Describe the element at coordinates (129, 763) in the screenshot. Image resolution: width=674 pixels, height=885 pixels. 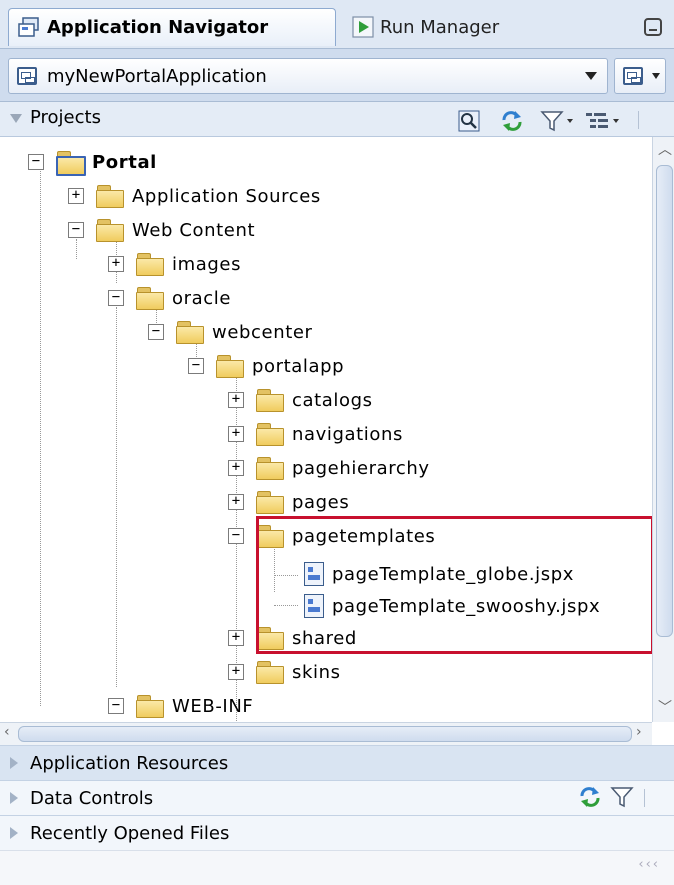
I see `panel-label: Application Resources` at that location.